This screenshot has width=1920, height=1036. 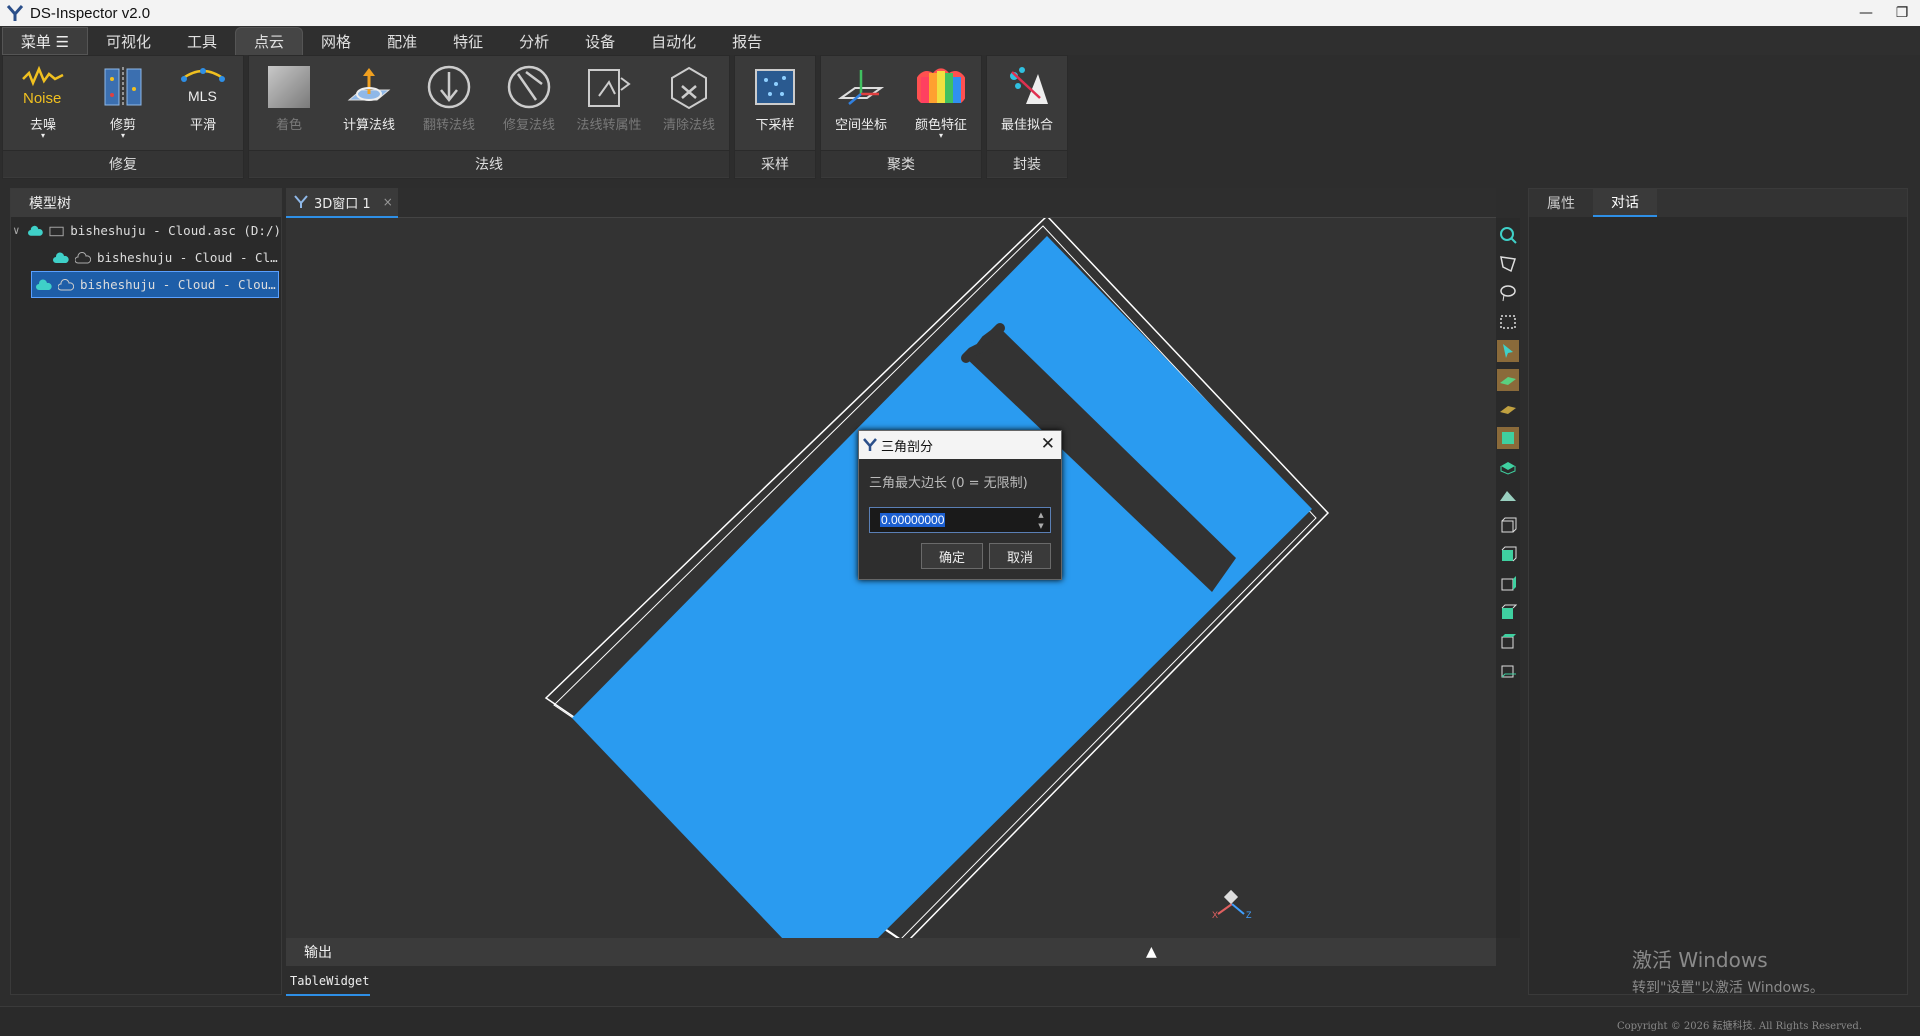 I want to click on denoise-button: Noise 去噪 ▾, so click(x=43, y=106).